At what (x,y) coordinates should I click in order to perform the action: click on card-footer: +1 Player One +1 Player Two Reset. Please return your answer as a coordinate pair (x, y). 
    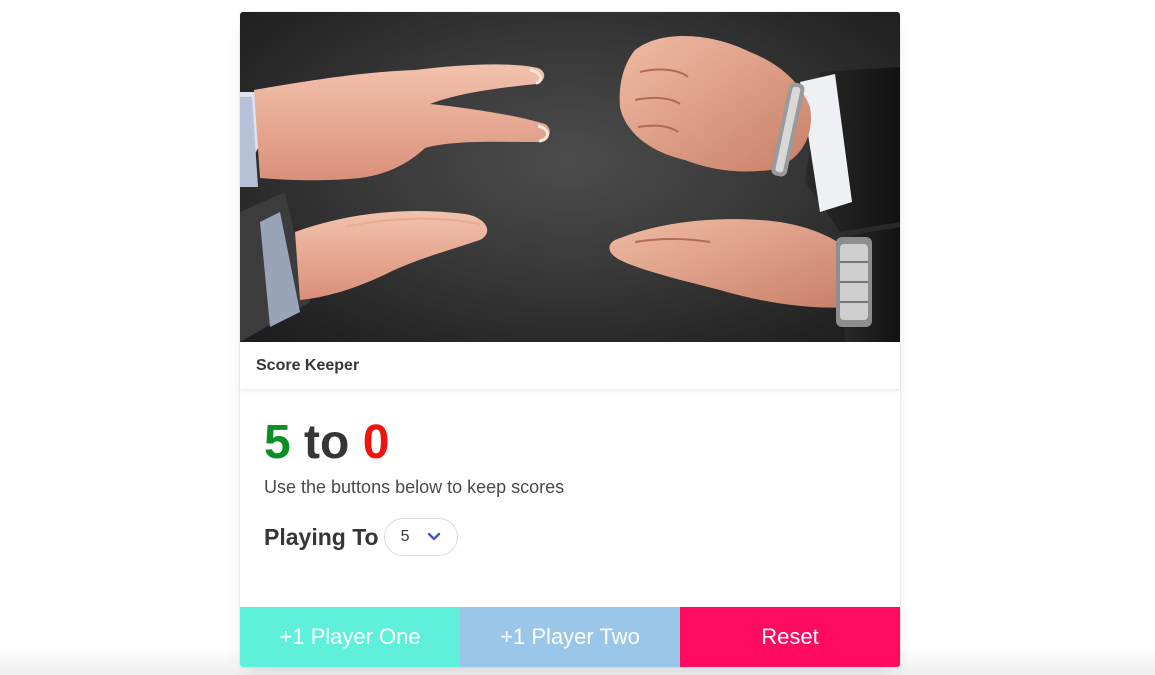
    Looking at the image, I should click on (570, 637).